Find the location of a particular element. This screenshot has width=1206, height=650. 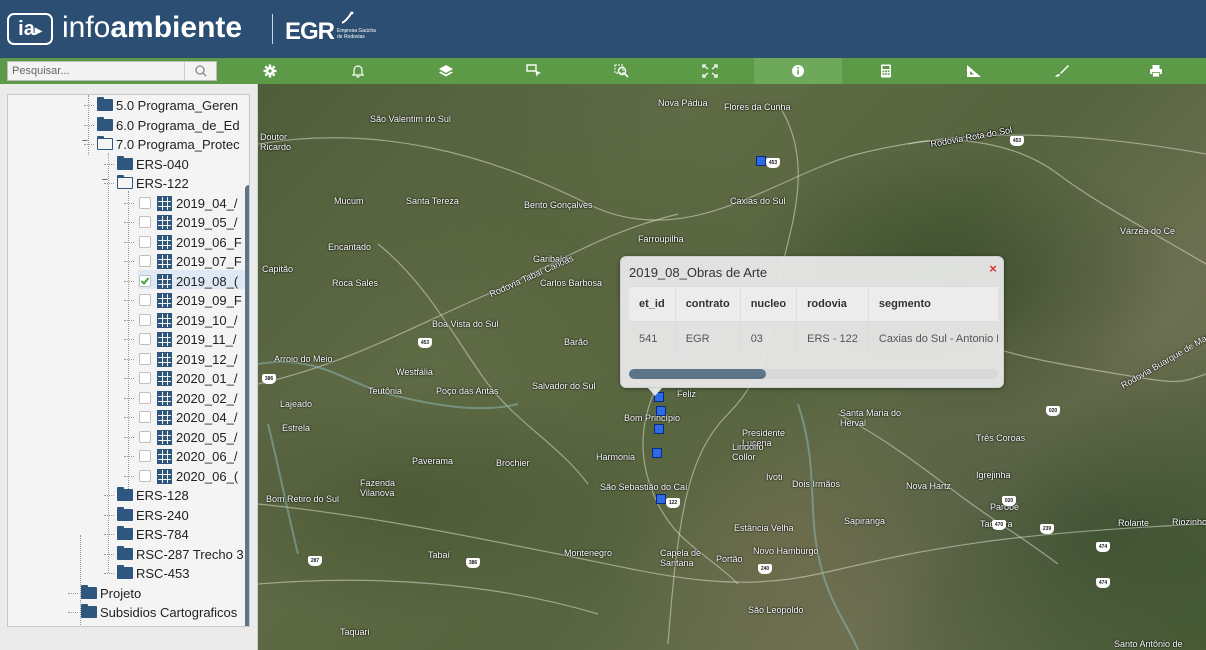

zoom-area-button is located at coordinates (622, 71).